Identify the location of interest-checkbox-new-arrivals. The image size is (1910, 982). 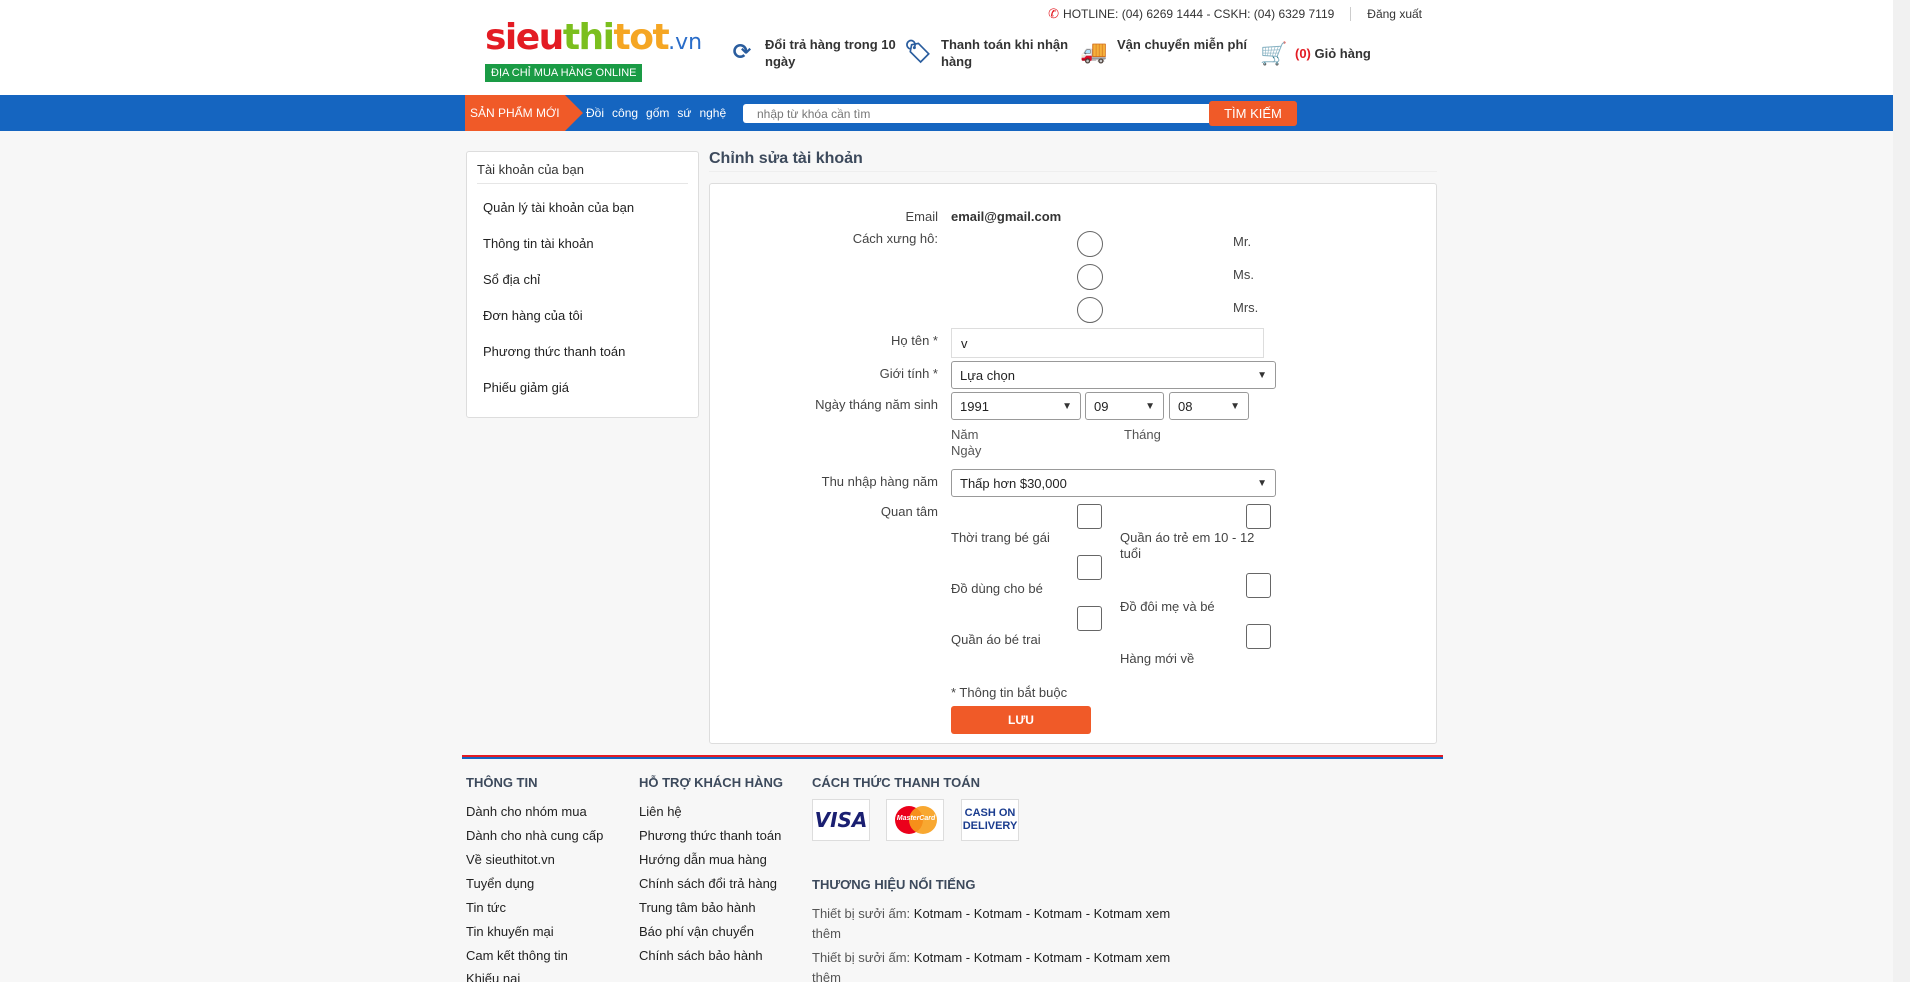
(1258, 636).